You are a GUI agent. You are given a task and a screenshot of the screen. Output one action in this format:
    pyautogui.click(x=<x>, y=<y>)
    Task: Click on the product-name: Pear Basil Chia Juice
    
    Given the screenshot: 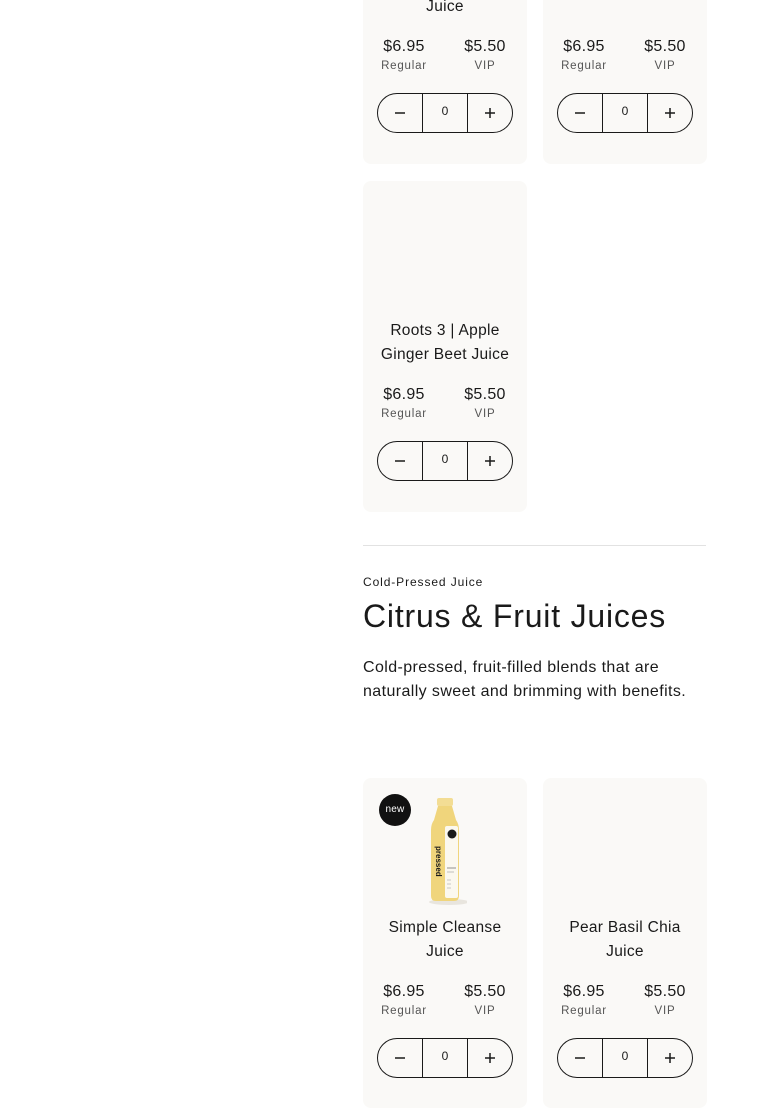 What is the action you would take?
    pyautogui.click(x=625, y=940)
    